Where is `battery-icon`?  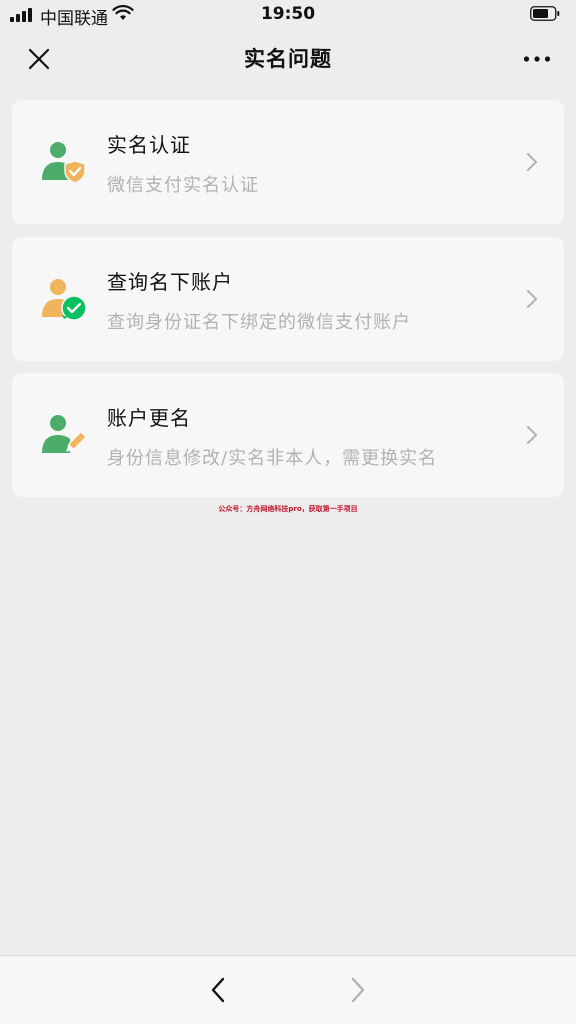 battery-icon is located at coordinates (545, 13).